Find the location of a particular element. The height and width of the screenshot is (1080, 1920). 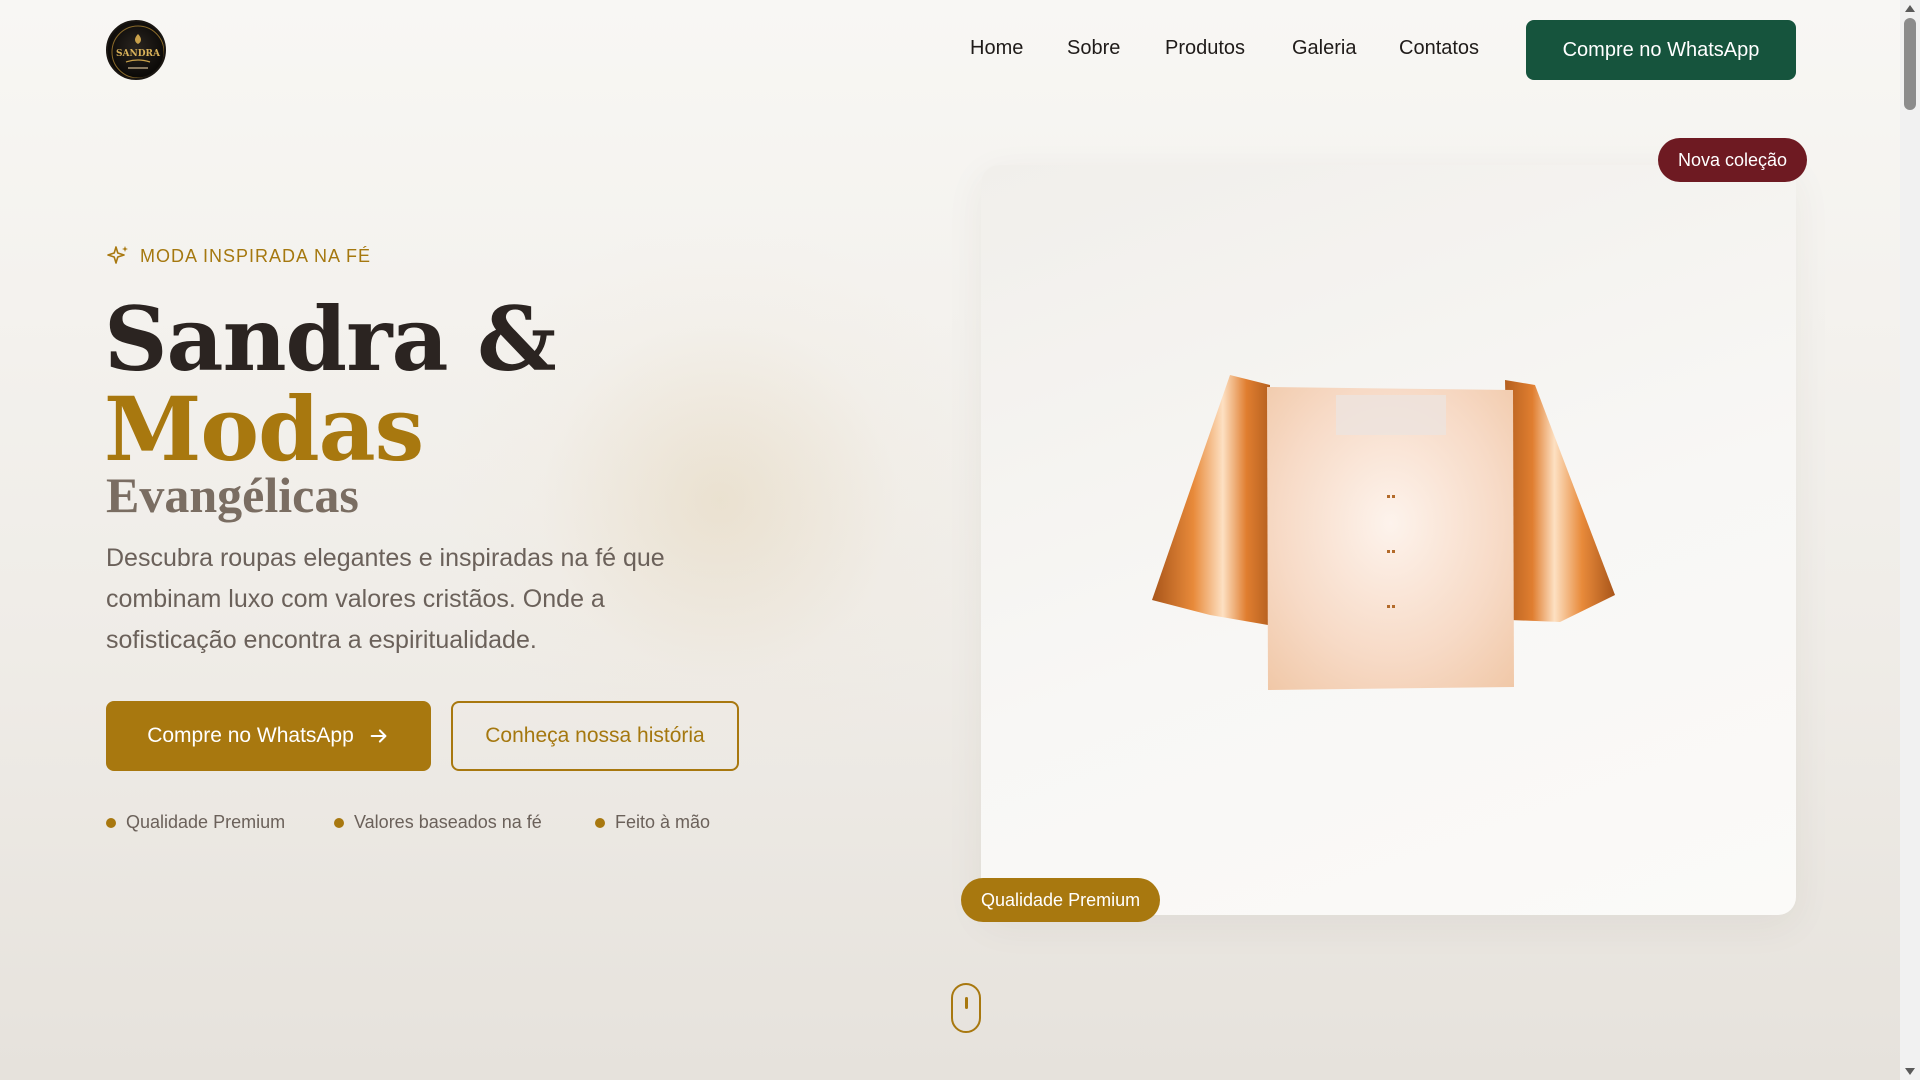

hero-eyebrow: MODA INSPIRADA NA FÉ is located at coordinates (238, 256).